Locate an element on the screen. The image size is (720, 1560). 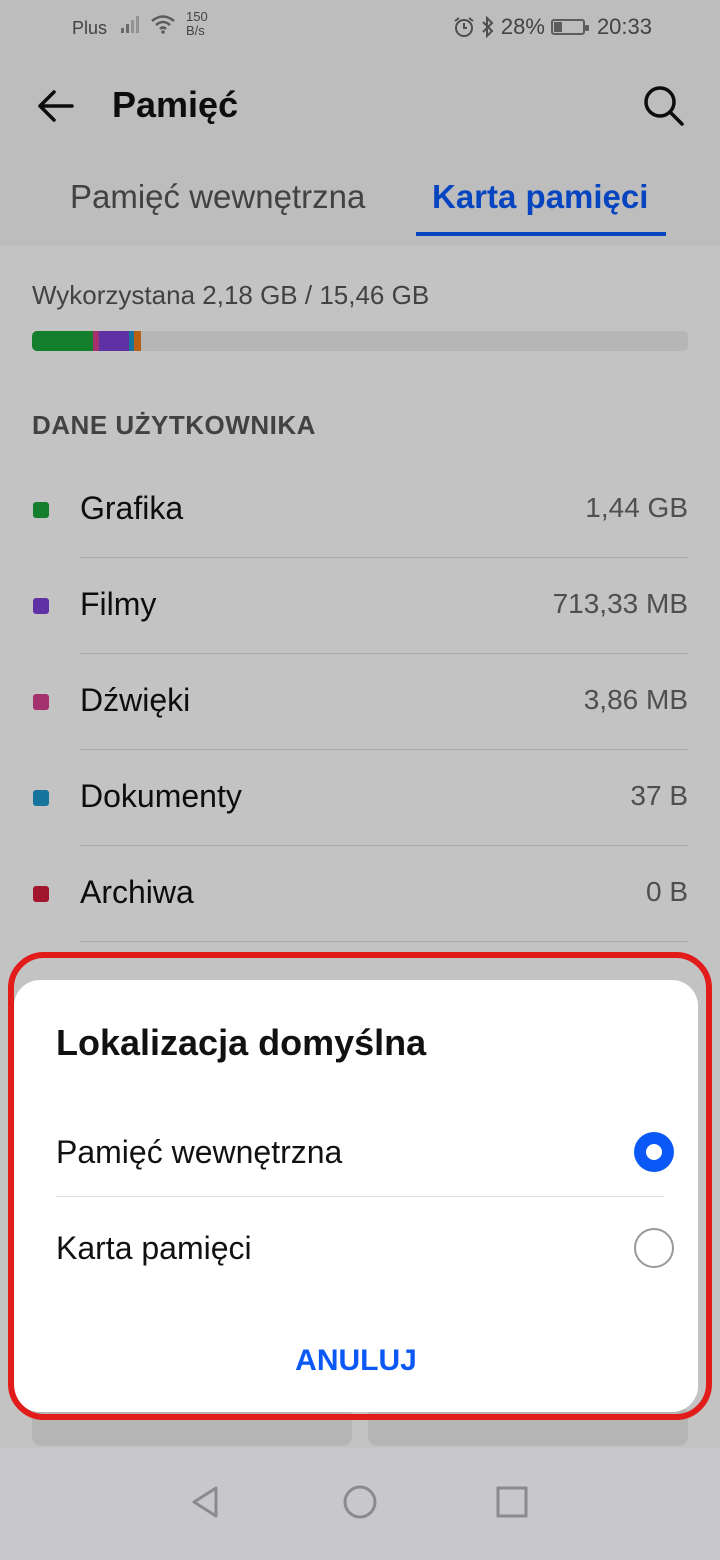
back-nav-icon is located at coordinates (206, 1502).